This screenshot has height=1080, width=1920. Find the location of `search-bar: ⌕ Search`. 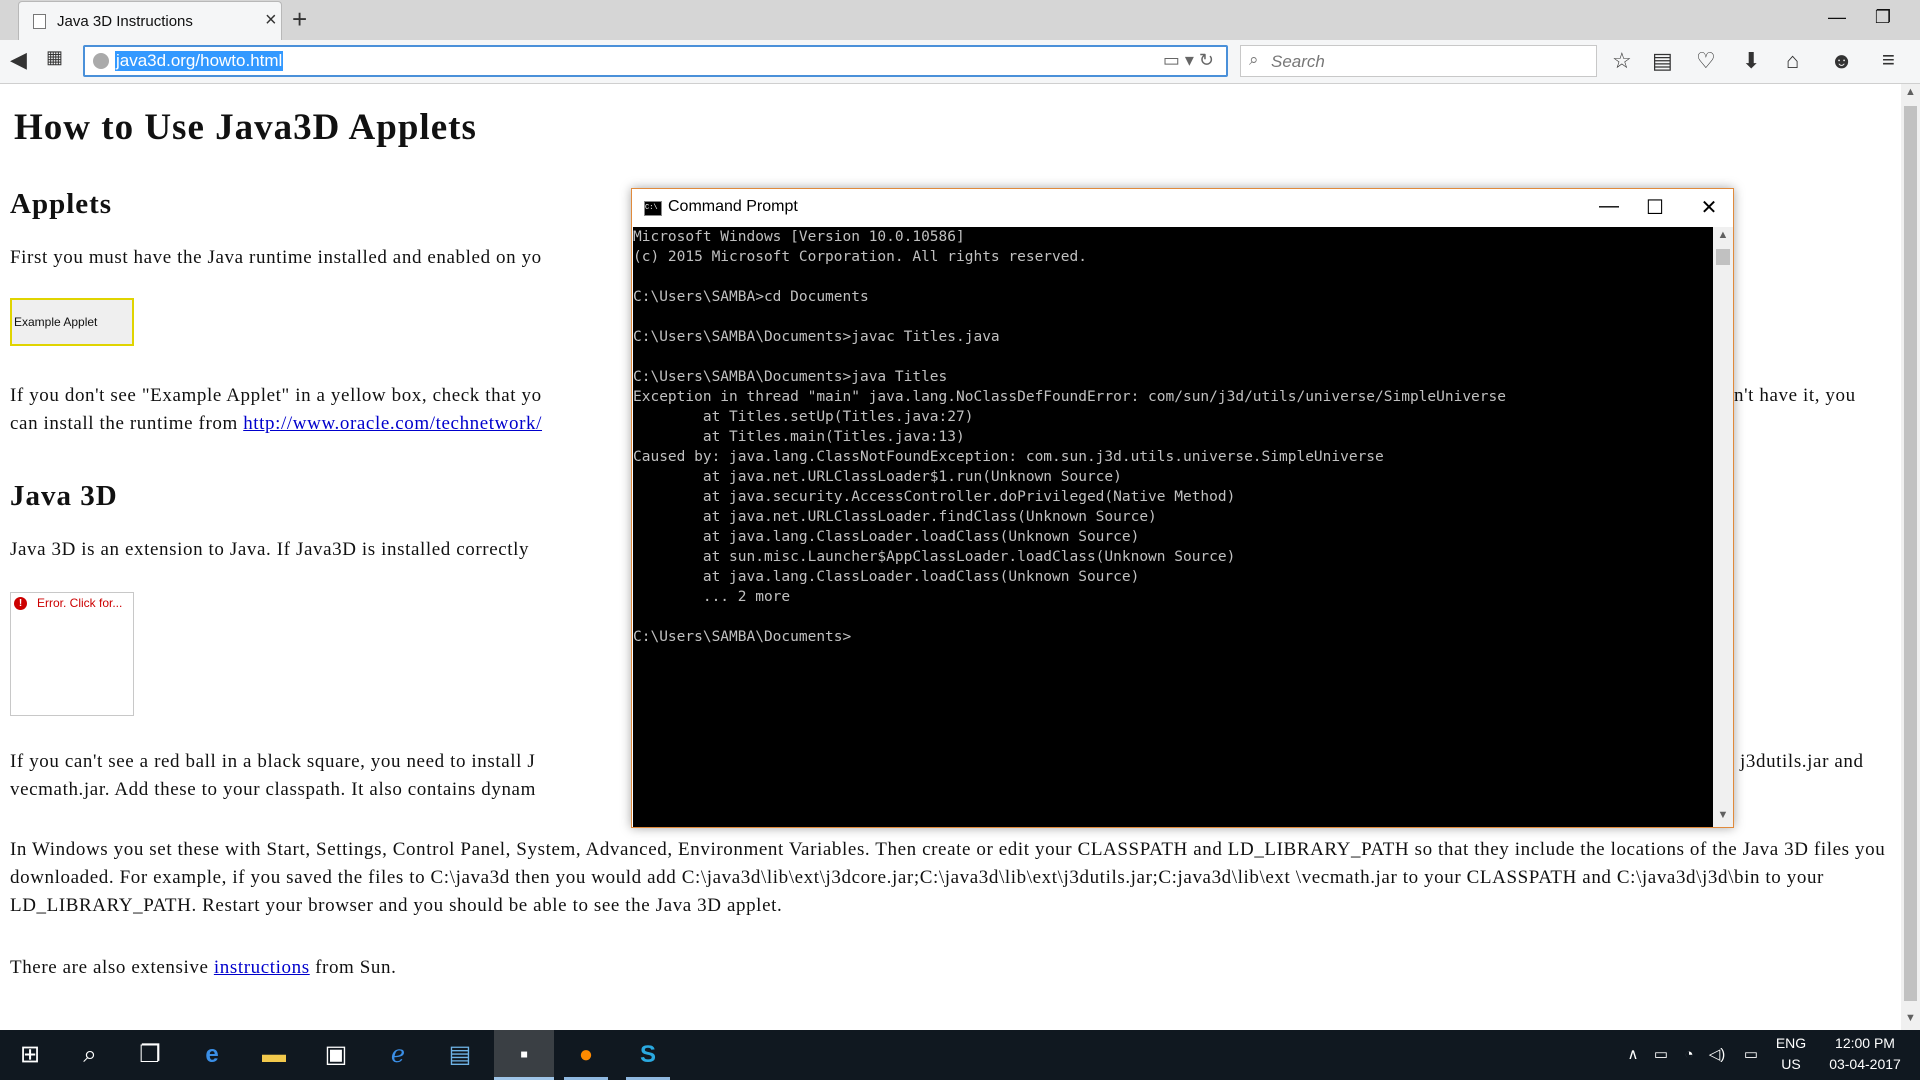

search-bar: ⌕ Search is located at coordinates (1418, 61).